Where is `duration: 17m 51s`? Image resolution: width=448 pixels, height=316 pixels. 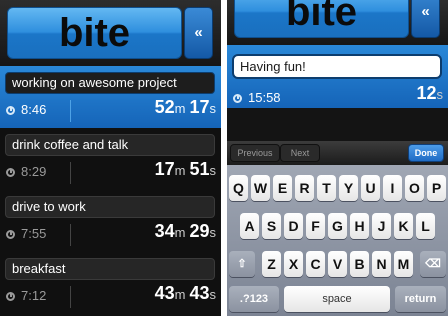
duration: 17m 51s is located at coordinates (185, 169).